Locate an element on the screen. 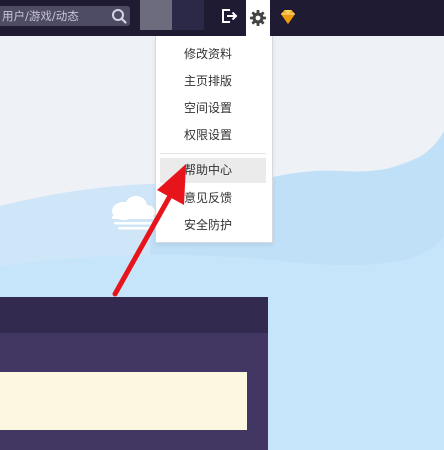 This screenshot has width=444, height=450. menu-item-help-center: 帮助中心 is located at coordinates (213, 170).